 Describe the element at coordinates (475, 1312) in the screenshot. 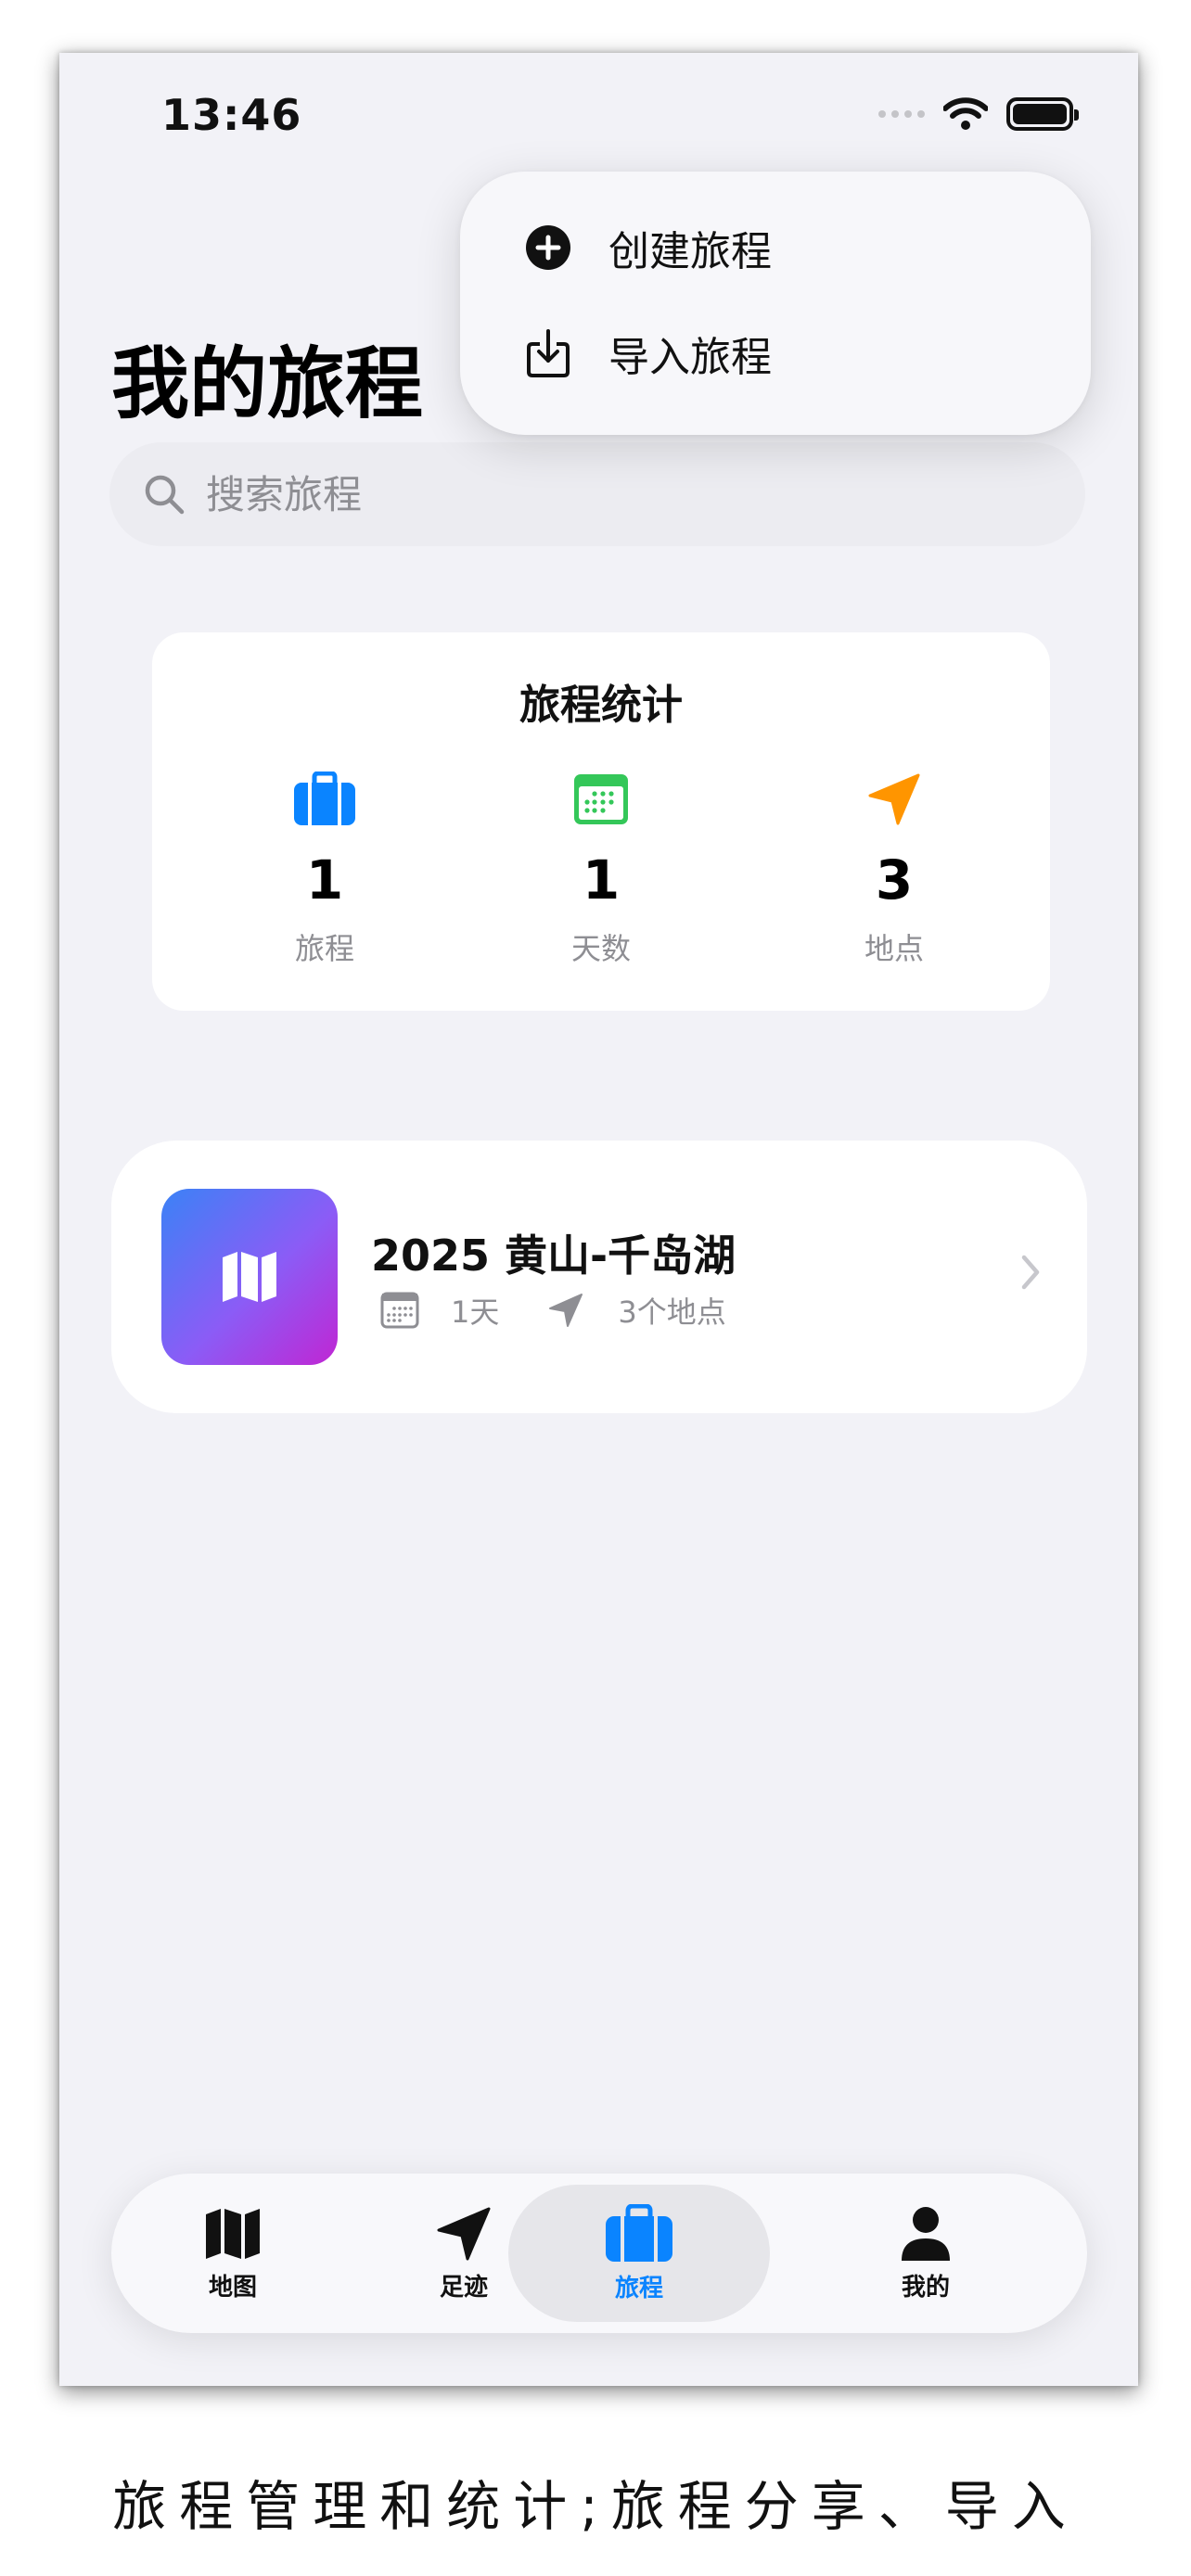

I see `trip-days: 1天` at that location.